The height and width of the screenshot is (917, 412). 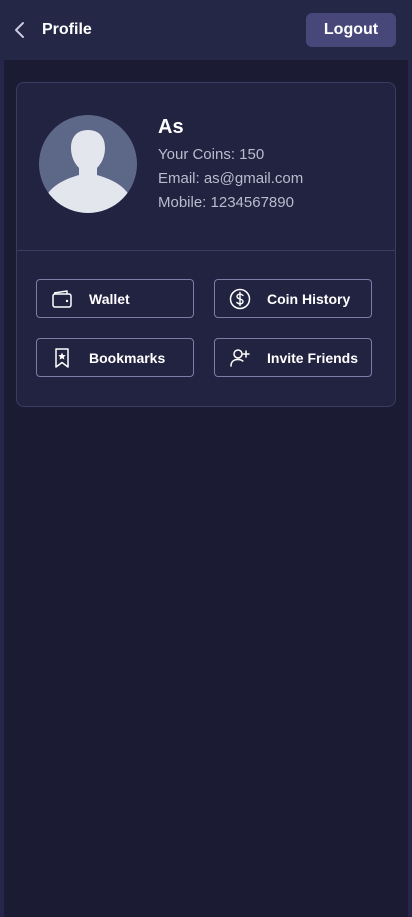 What do you see at coordinates (62, 358) in the screenshot?
I see `bookmark-star-icon` at bounding box center [62, 358].